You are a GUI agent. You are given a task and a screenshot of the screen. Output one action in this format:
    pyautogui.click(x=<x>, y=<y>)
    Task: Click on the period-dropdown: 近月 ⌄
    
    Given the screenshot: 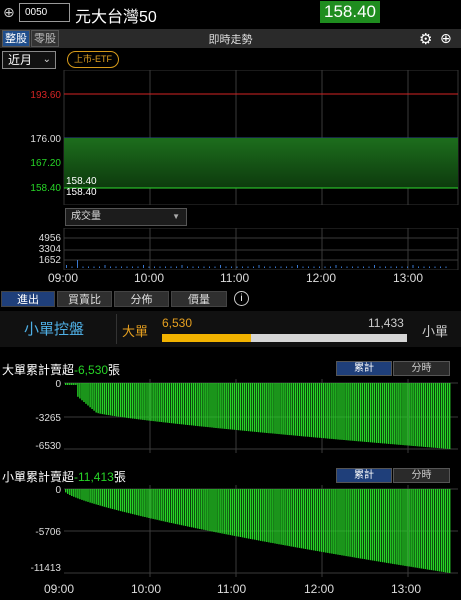 What is the action you would take?
    pyautogui.click(x=29, y=60)
    